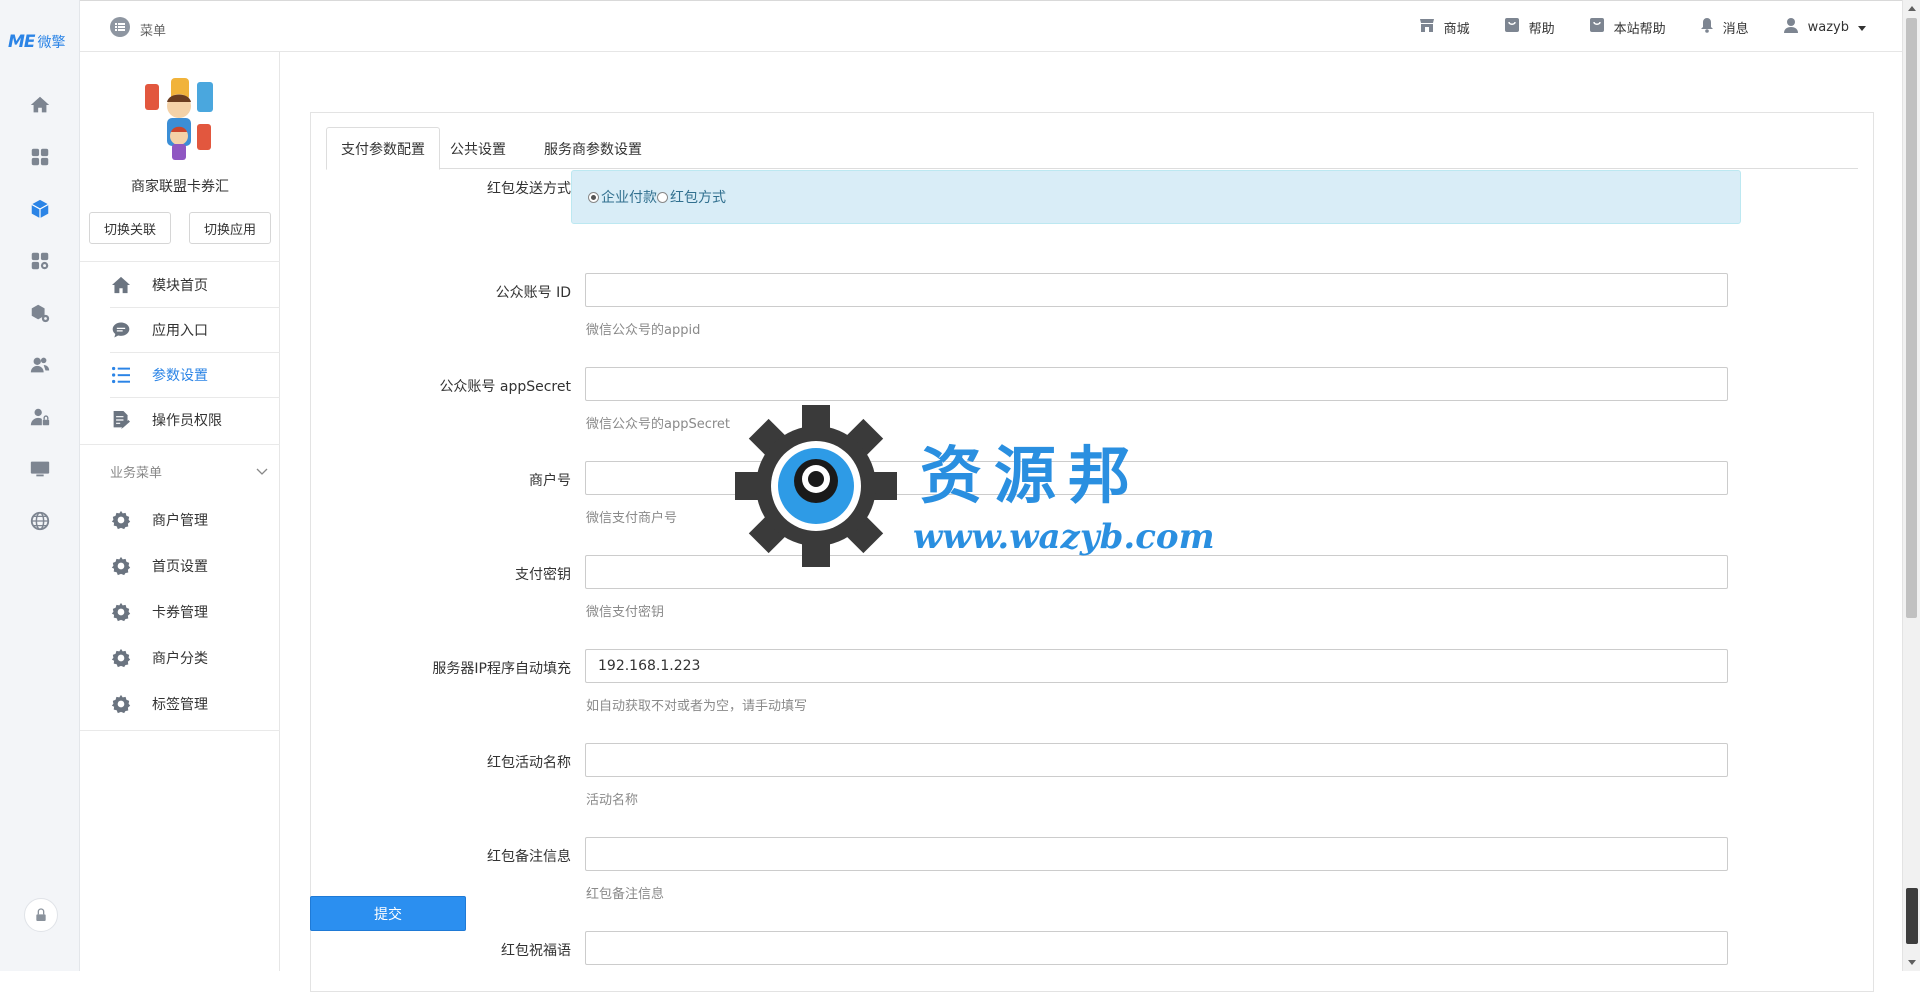 Image resolution: width=1920 pixels, height=992 pixels. I want to click on username: wazyb, so click(1828, 27).